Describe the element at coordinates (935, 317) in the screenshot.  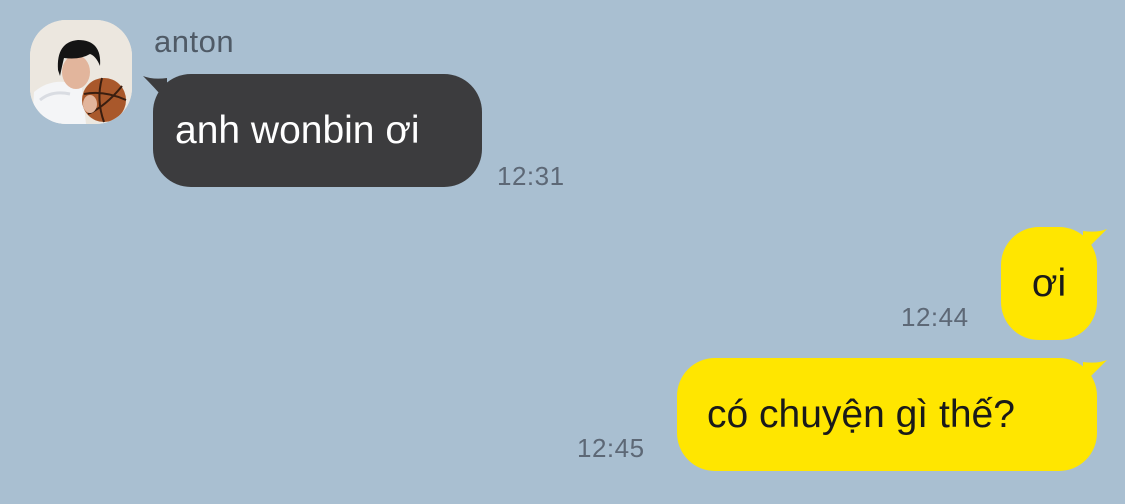
I see `message-time: 12:44` at that location.